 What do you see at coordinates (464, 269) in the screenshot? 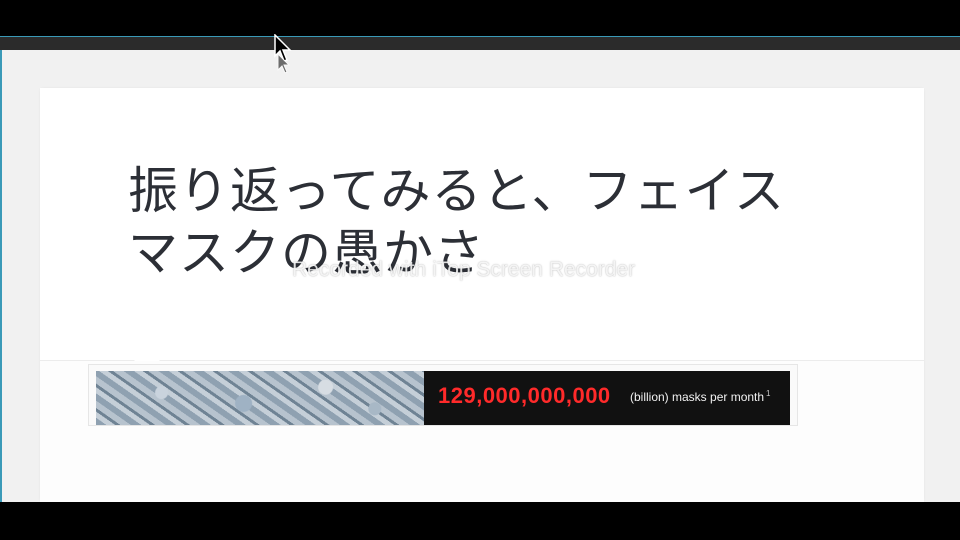
I see `recorder-watermark: Recorded with iTop Screen Recorder` at bounding box center [464, 269].